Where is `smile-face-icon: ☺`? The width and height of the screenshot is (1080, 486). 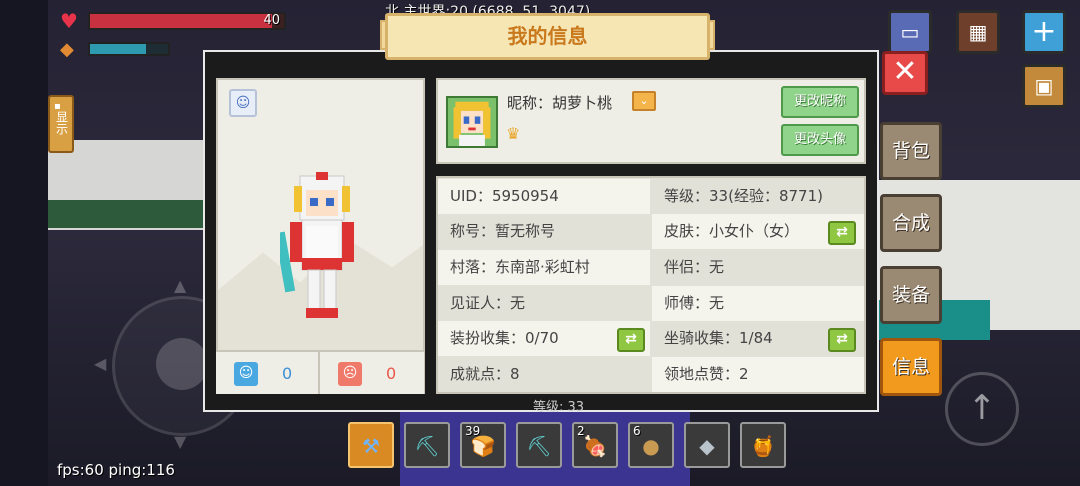 smile-face-icon: ☺ is located at coordinates (246, 374).